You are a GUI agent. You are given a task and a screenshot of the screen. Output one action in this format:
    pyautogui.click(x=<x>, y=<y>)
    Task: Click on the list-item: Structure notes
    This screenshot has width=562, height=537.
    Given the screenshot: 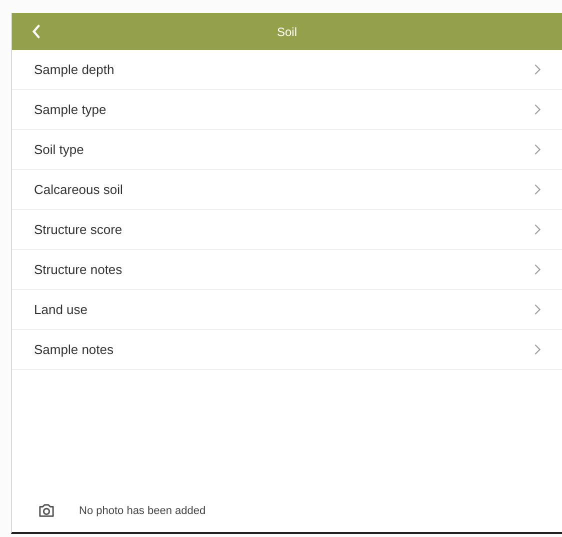 What is the action you would take?
    pyautogui.click(x=287, y=270)
    